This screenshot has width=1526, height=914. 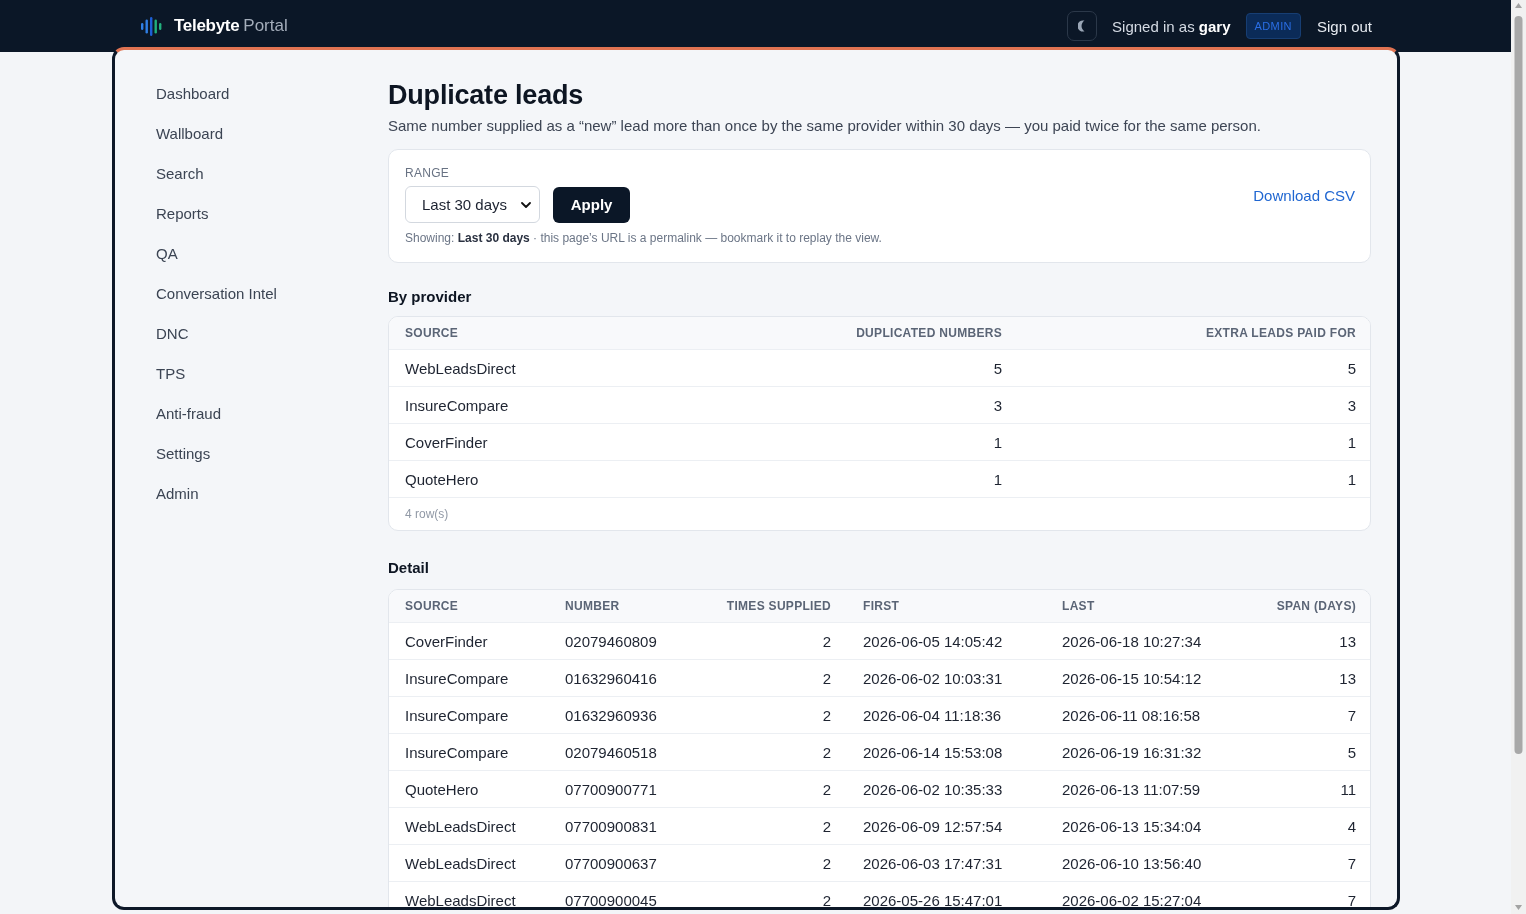 What do you see at coordinates (1078, 606) in the screenshot?
I see `column-header: LAST` at bounding box center [1078, 606].